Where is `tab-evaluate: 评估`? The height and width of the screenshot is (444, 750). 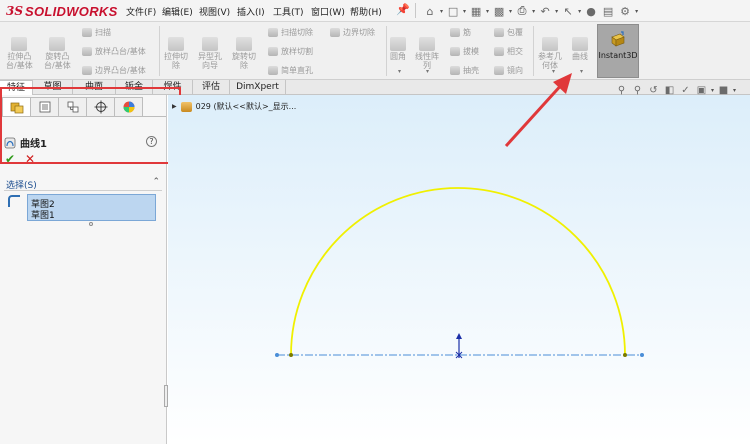 tab-evaluate: 评估 is located at coordinates (211, 87).